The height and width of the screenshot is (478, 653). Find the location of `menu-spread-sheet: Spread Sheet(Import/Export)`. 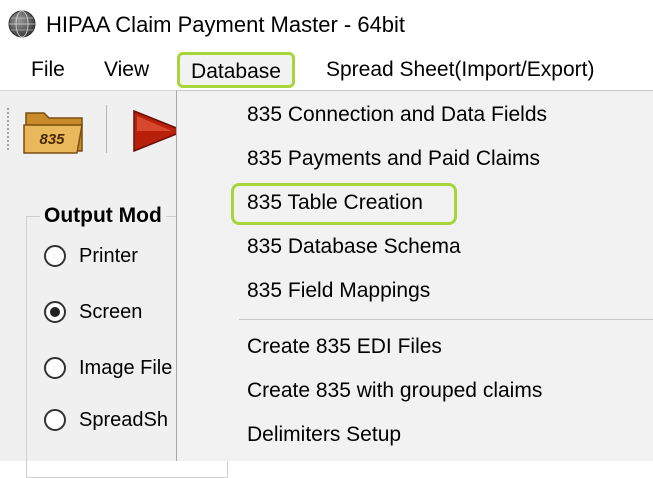

menu-spread-sheet: Spread Sheet(Import/Export) is located at coordinates (460, 70).